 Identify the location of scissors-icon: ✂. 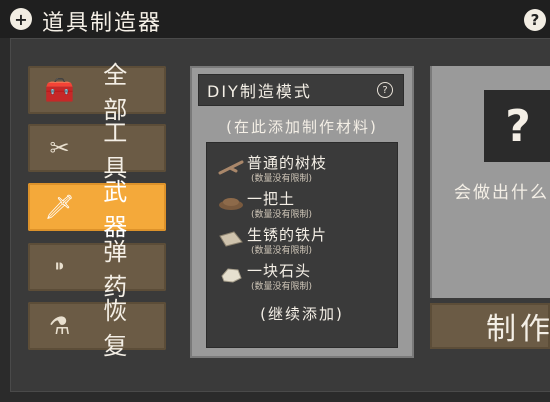
(59, 148).